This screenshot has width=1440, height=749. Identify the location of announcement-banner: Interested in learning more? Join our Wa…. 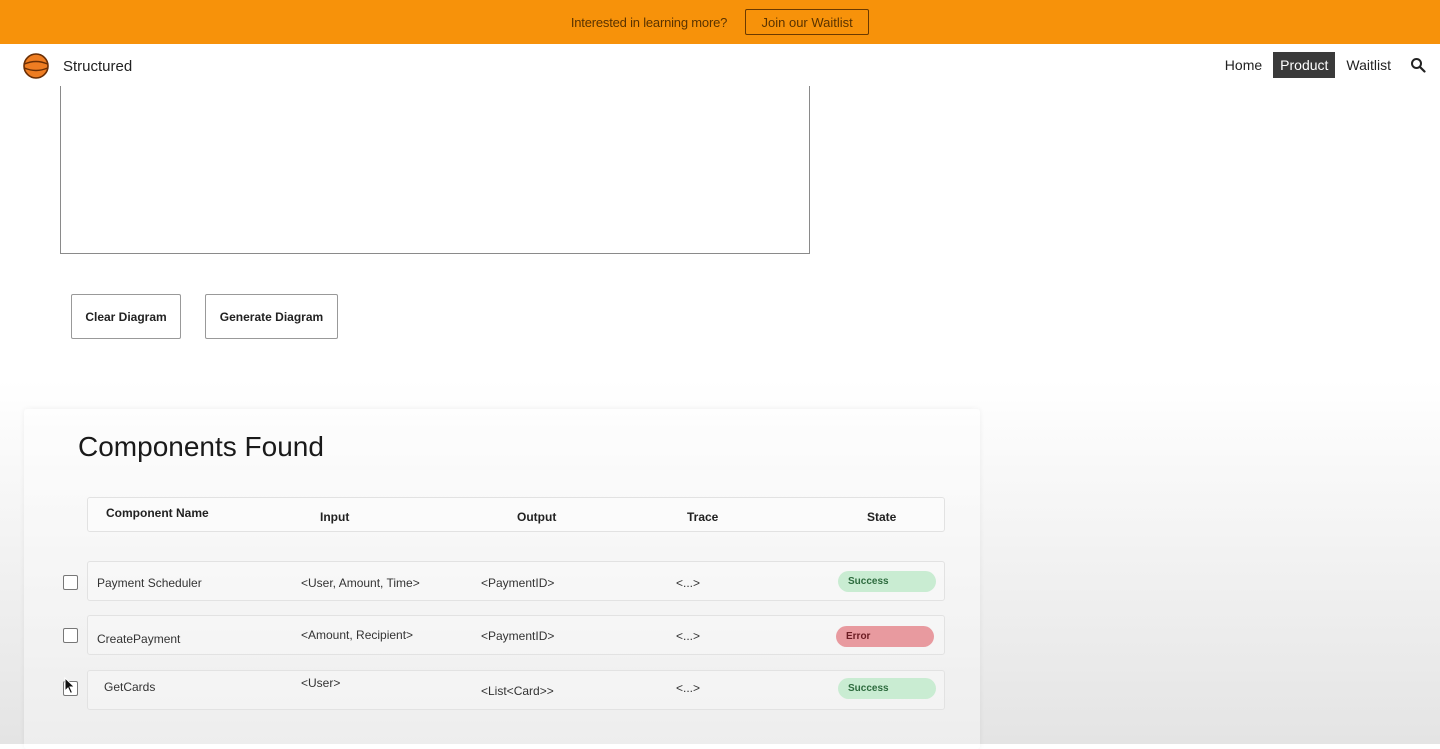
(720, 22).